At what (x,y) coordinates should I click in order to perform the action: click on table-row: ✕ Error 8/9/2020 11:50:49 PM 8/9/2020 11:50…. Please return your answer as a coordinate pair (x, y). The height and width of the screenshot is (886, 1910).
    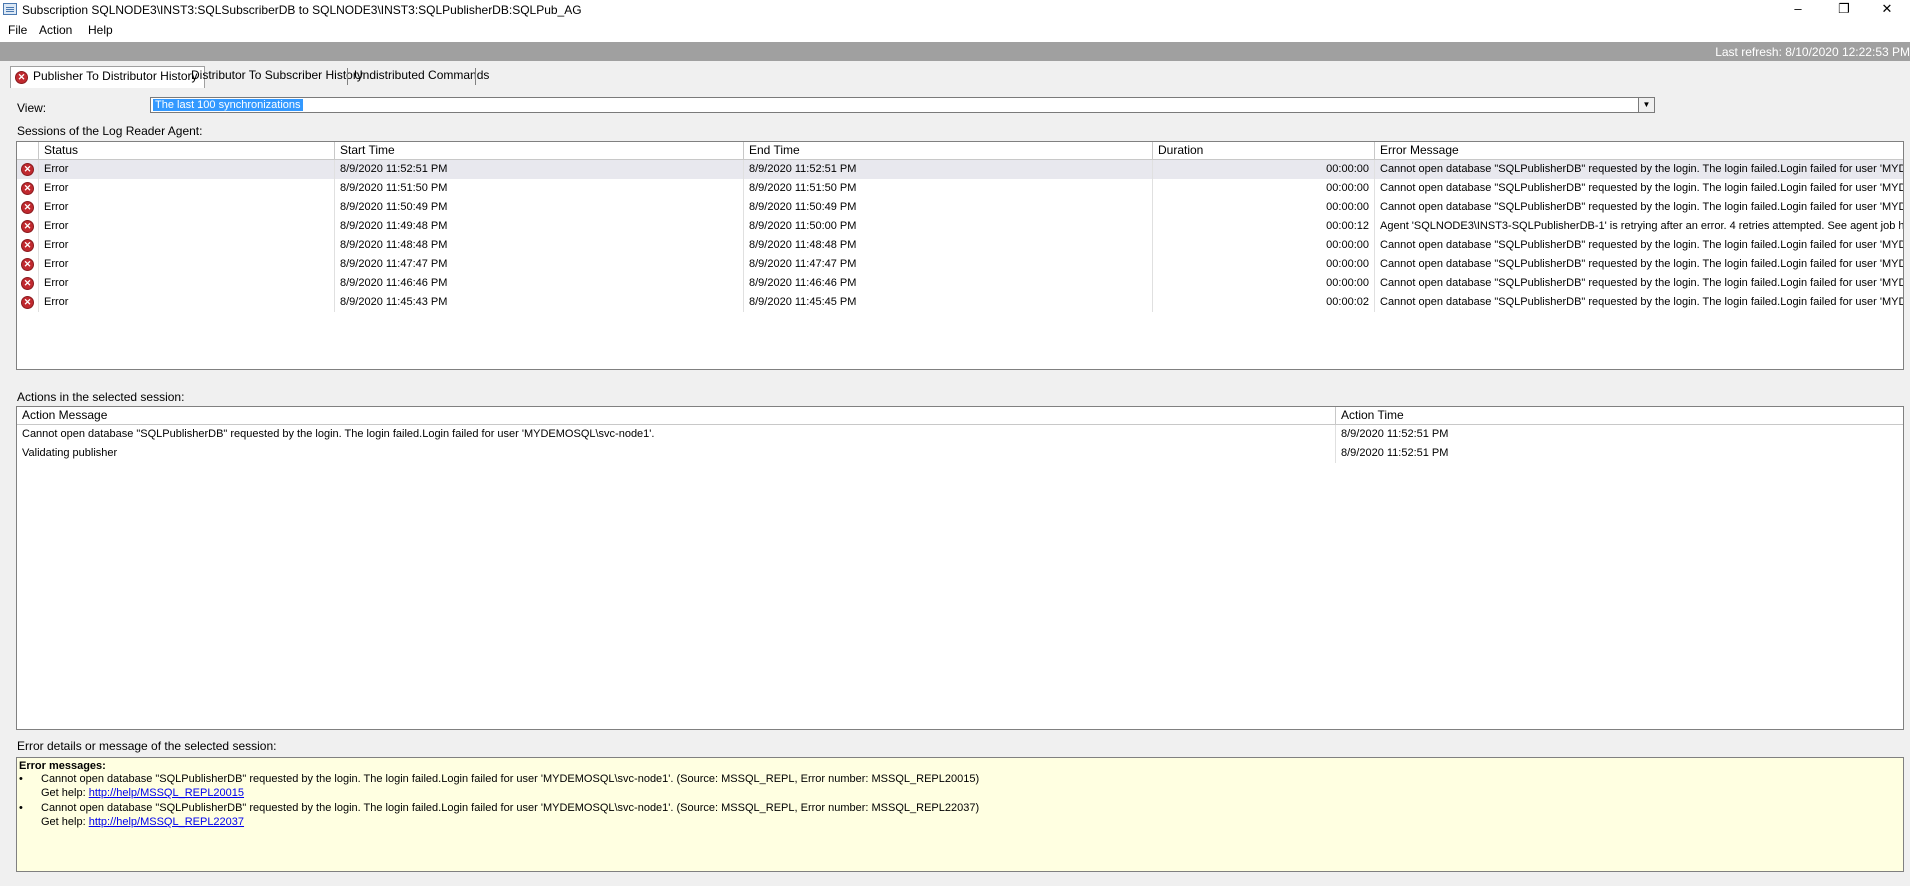
    Looking at the image, I should click on (960, 207).